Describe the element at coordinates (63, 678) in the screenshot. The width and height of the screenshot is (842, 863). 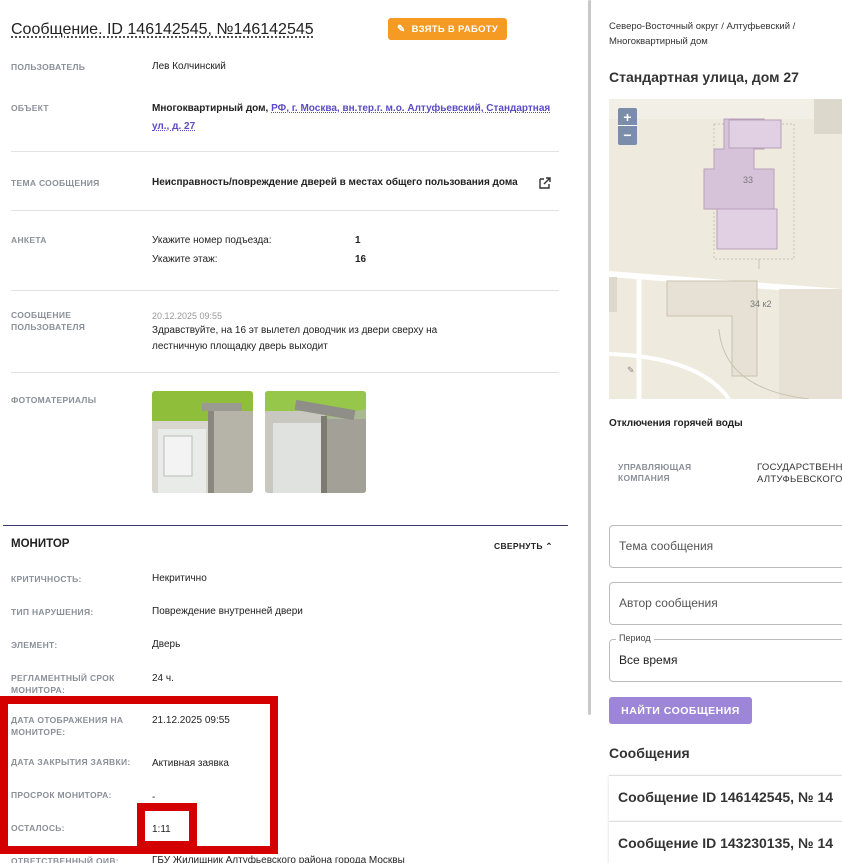
I see `deadline-label-1: РЕГЛАМЕНТНЫЙ СРОК` at that location.